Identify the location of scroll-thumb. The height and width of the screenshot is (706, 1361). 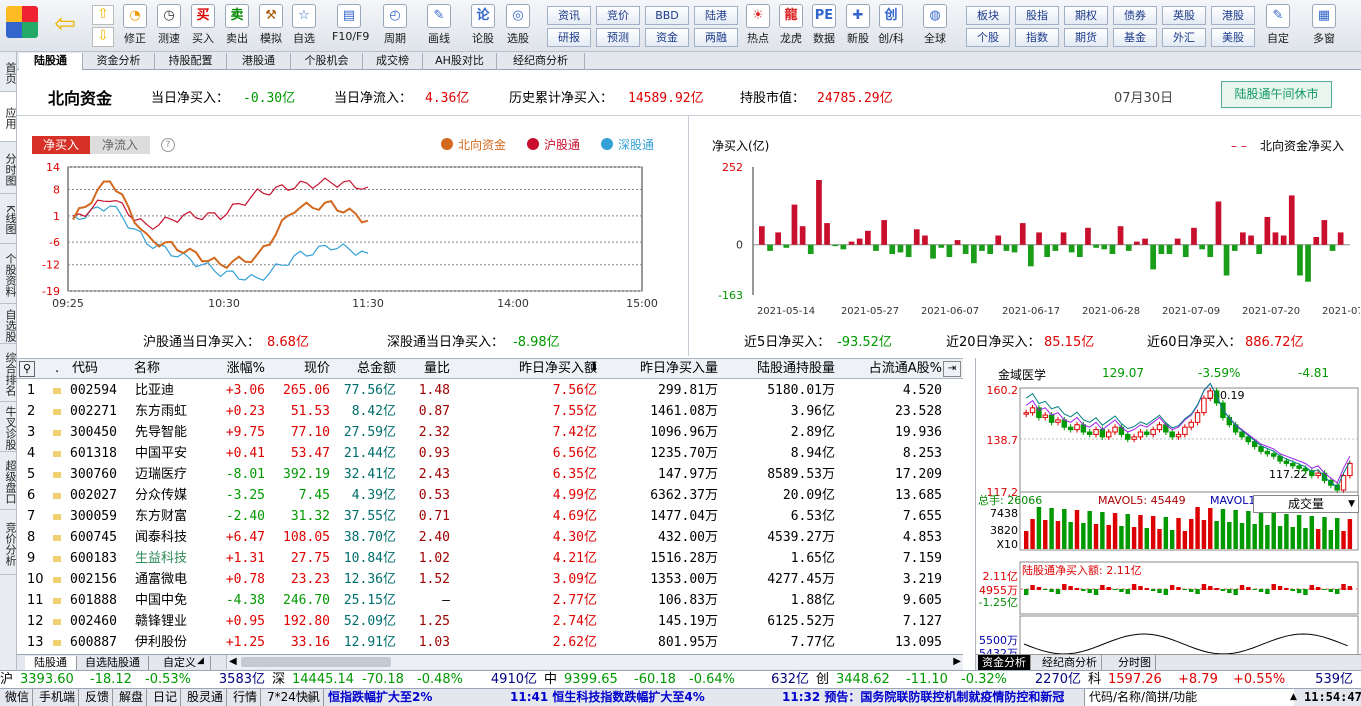
(316, 662).